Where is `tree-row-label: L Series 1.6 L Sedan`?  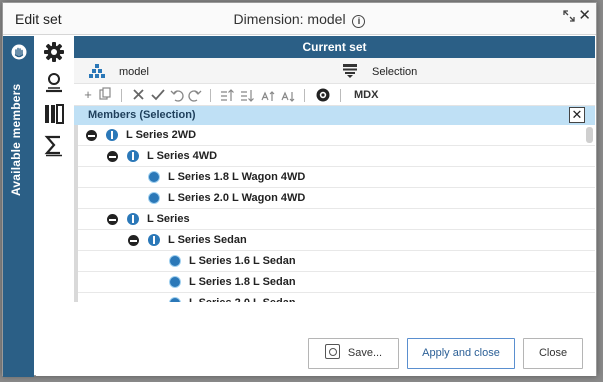 tree-row-label: L Series 1.6 L Sedan is located at coordinates (242, 261).